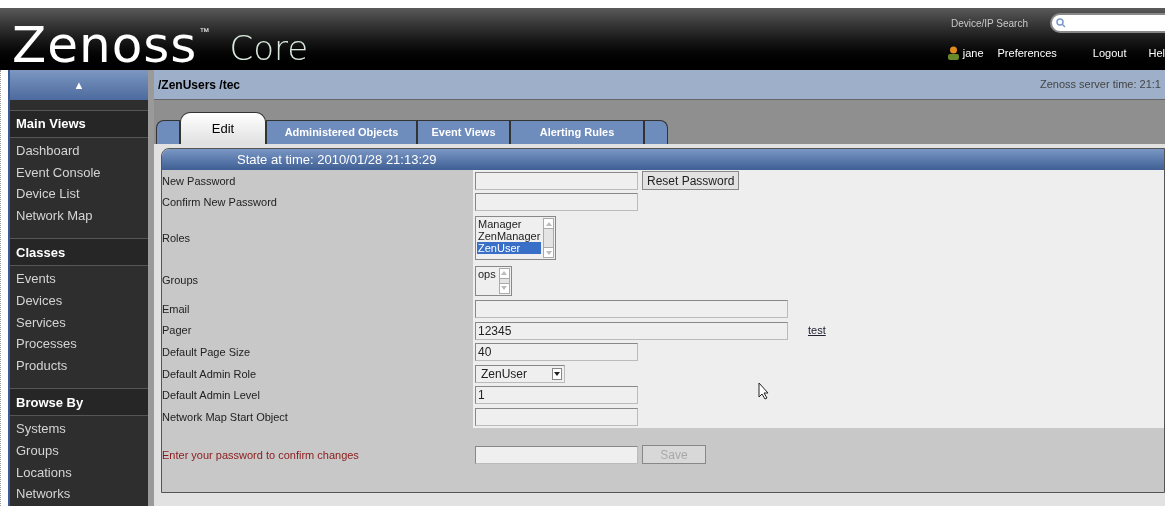 The height and width of the screenshot is (506, 1165). What do you see at coordinates (817, 330) in the screenshot?
I see `test-link: test` at bounding box center [817, 330].